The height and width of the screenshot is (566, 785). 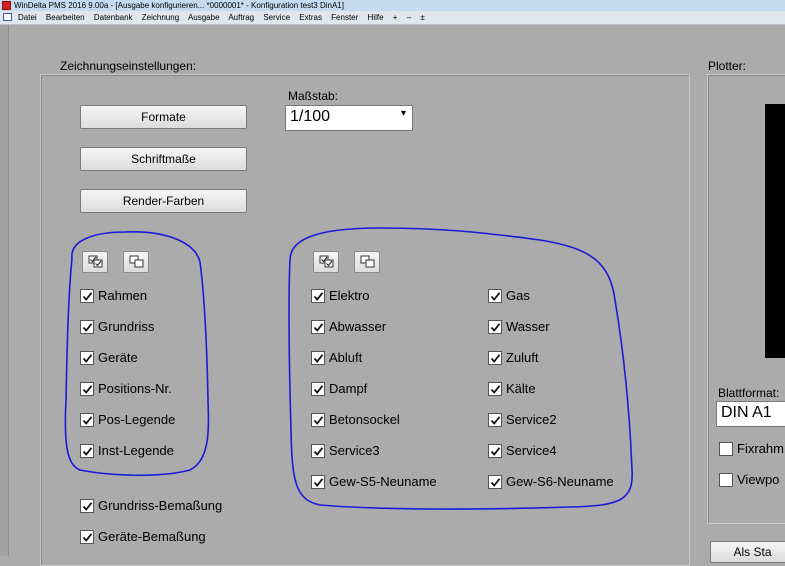 I want to click on menu-extras: Extras, so click(x=310, y=17).